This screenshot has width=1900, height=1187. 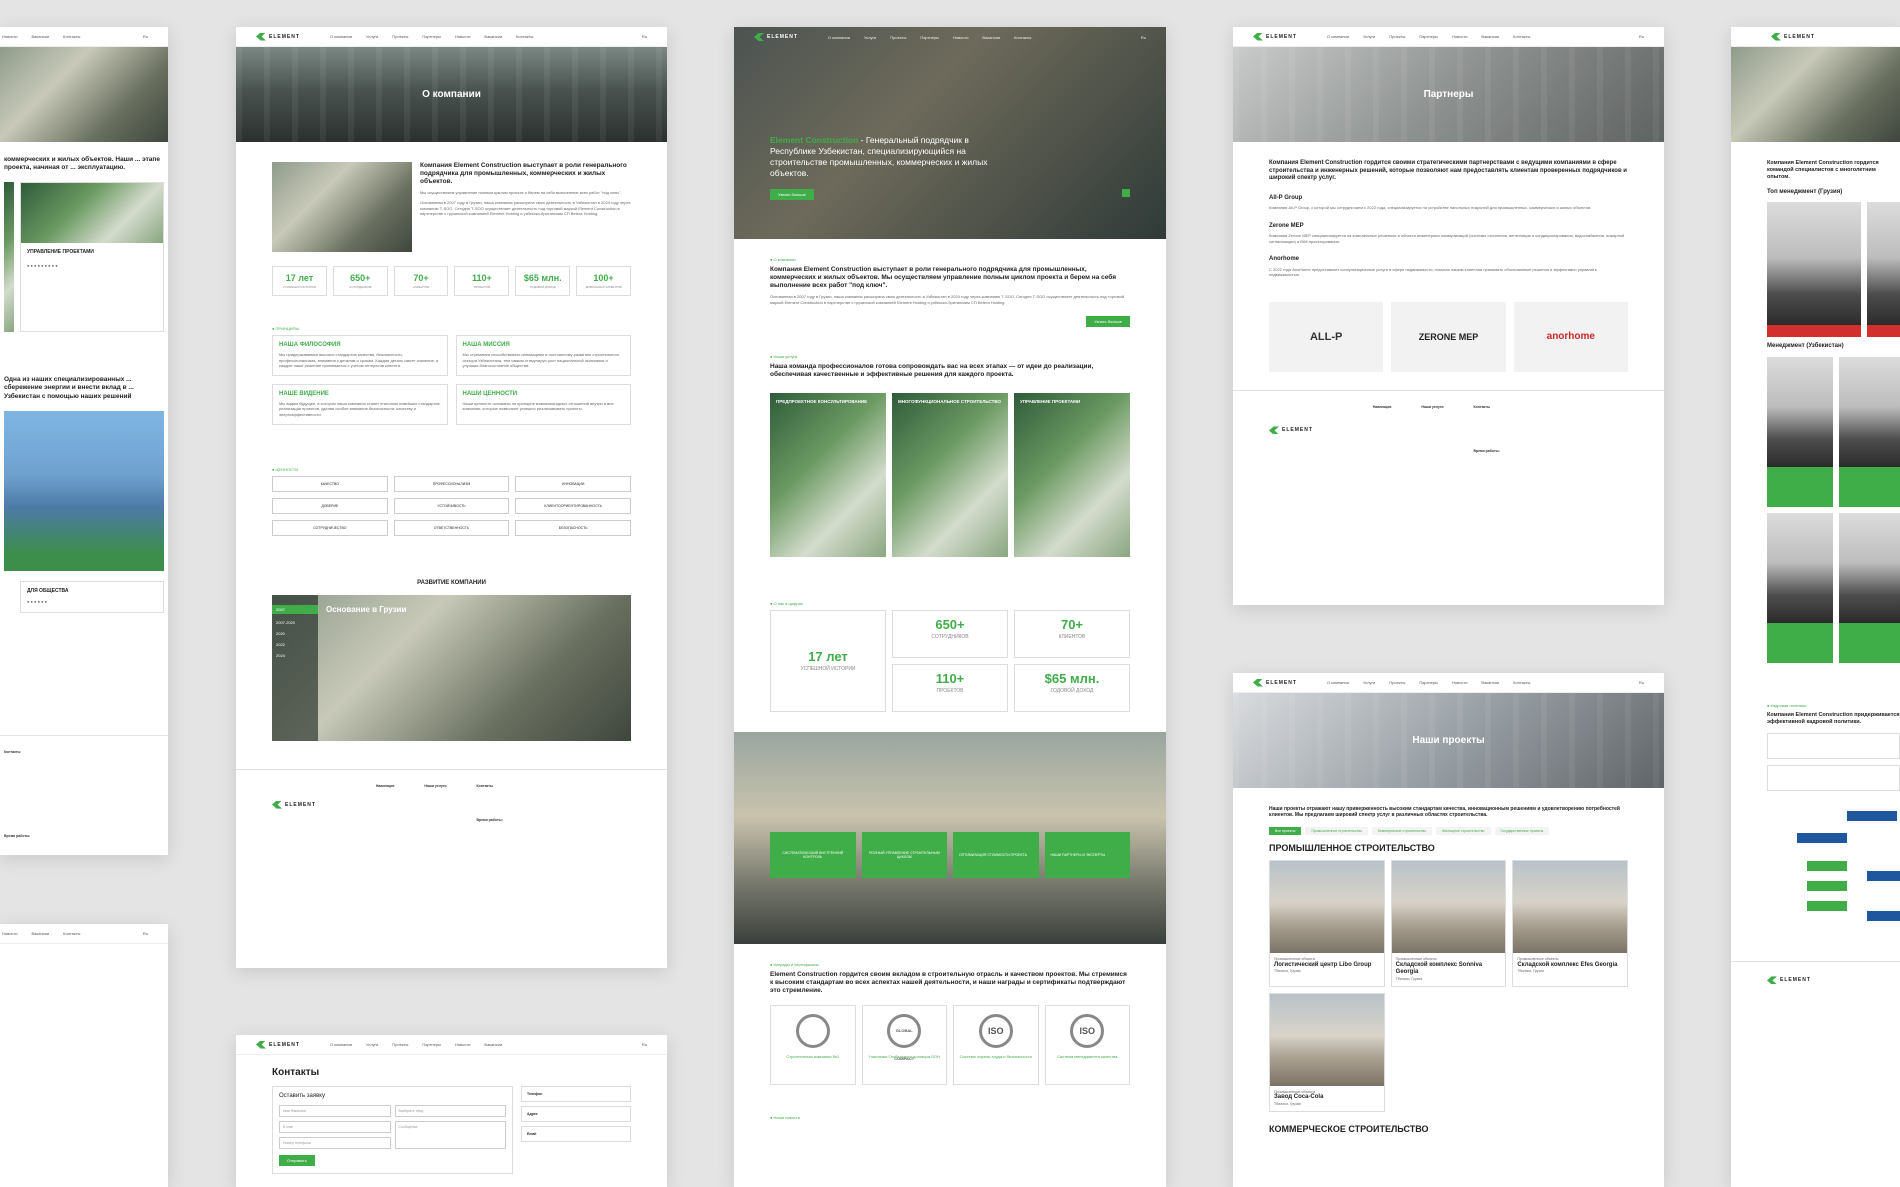 What do you see at coordinates (1285, 830) in the screenshot?
I see `filter-tab: Все проекты` at bounding box center [1285, 830].